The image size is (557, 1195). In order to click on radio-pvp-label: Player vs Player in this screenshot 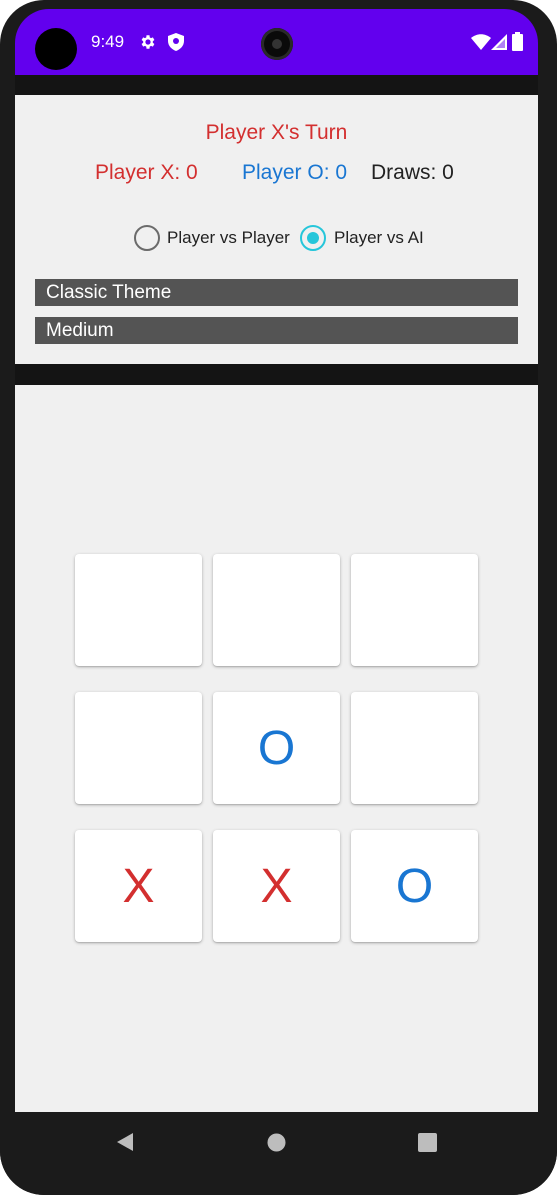, I will do `click(228, 238)`.